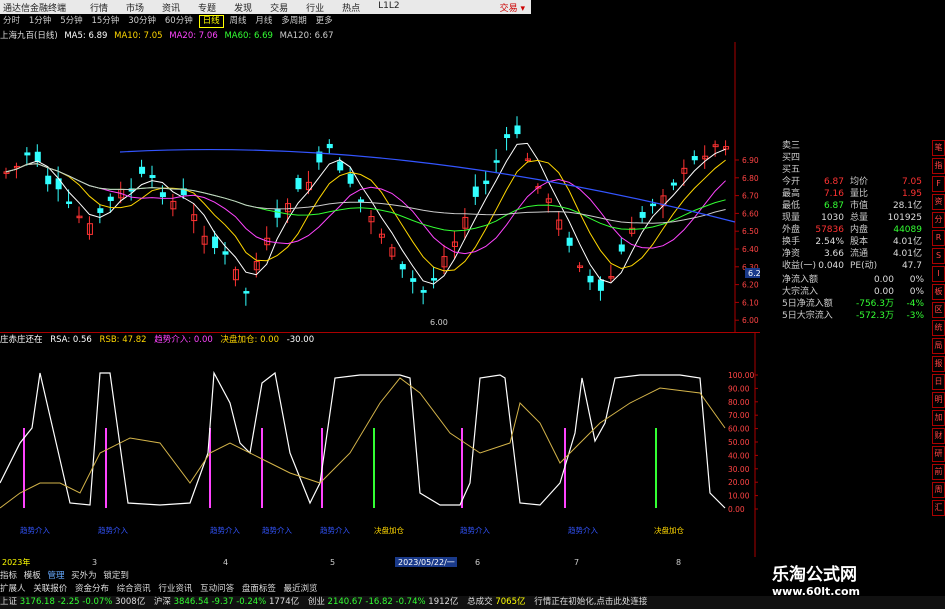  Describe the element at coordinates (84, 576) in the screenshot. I see `toolbar-button: 买外为` at that location.